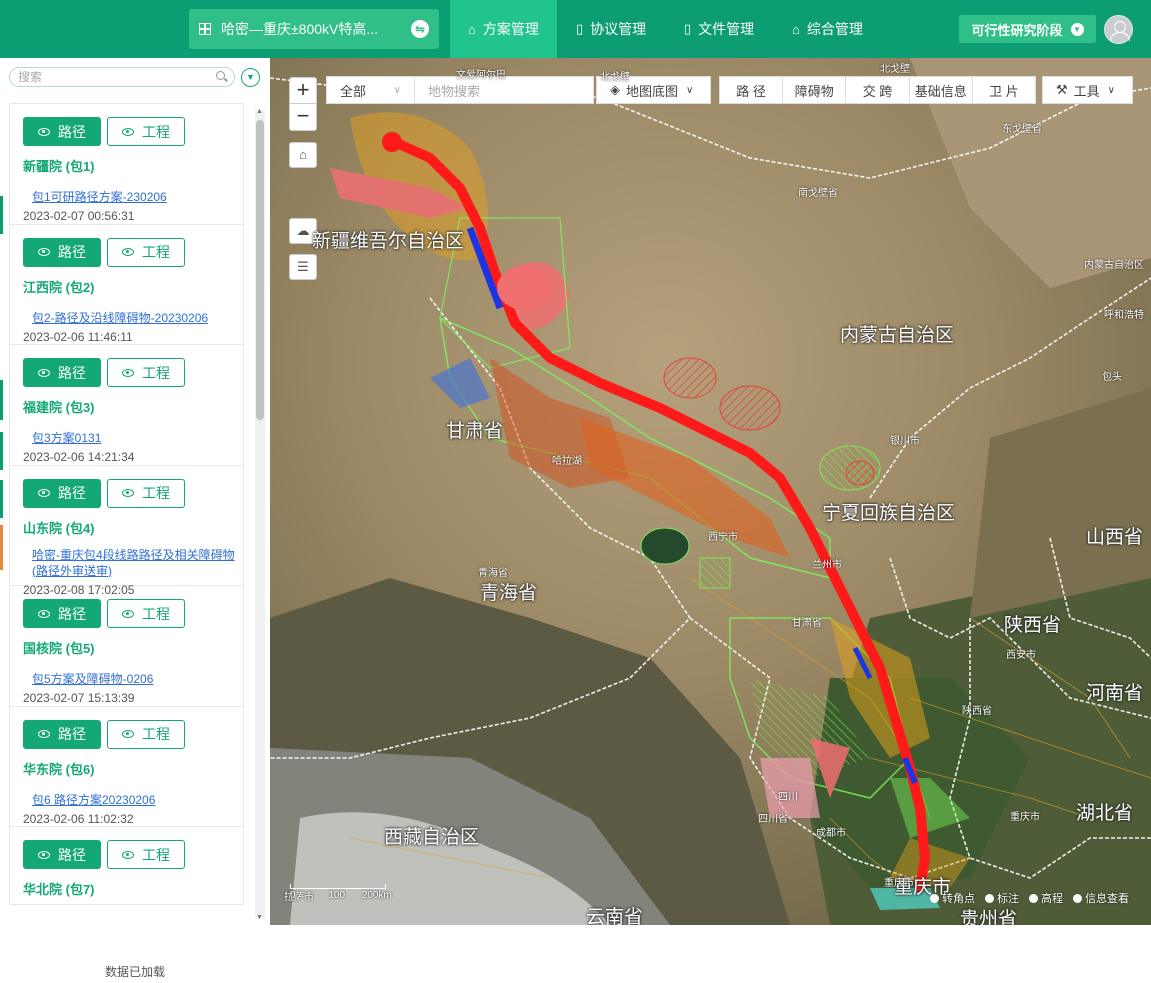 The width and height of the screenshot is (1151, 983). What do you see at coordinates (1115, 693) in the screenshot?
I see `region-label: 河南省` at bounding box center [1115, 693].